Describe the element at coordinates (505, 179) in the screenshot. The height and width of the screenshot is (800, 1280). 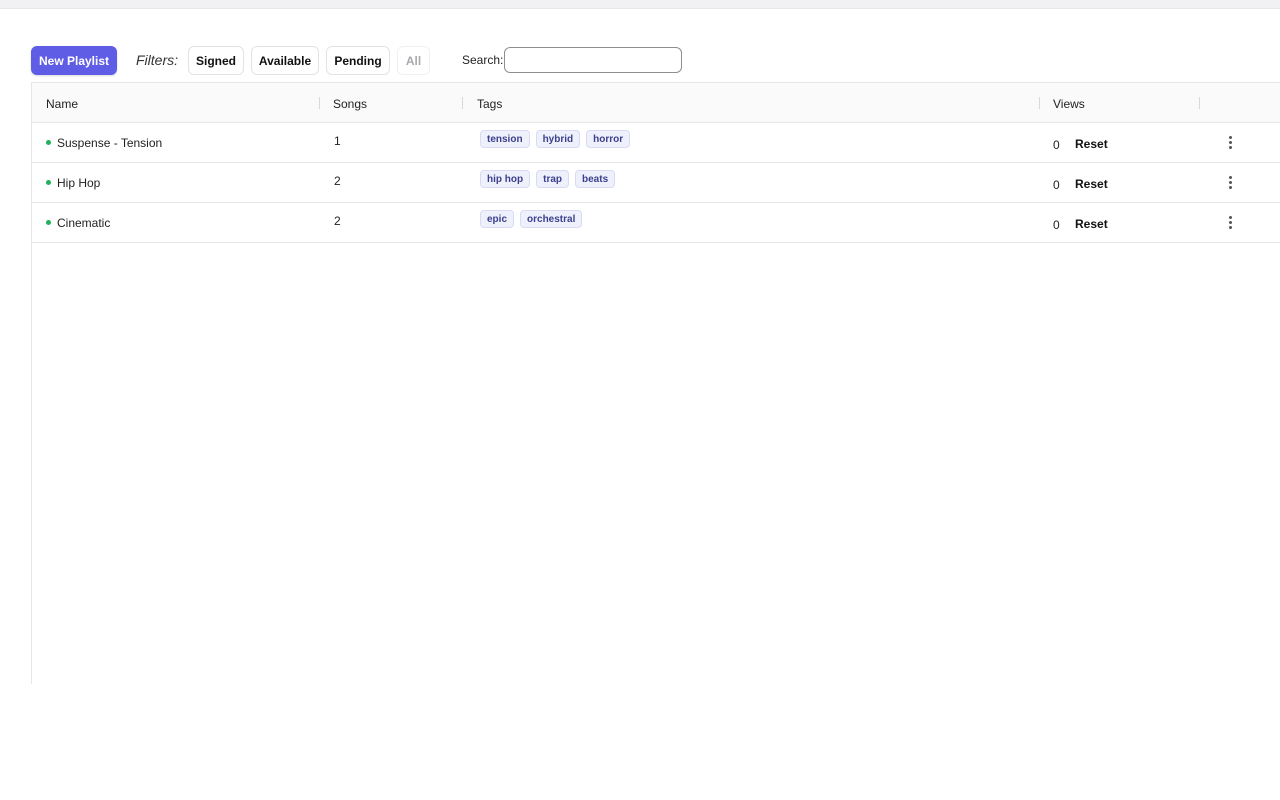
I see `tag-badge: hip hop` at that location.